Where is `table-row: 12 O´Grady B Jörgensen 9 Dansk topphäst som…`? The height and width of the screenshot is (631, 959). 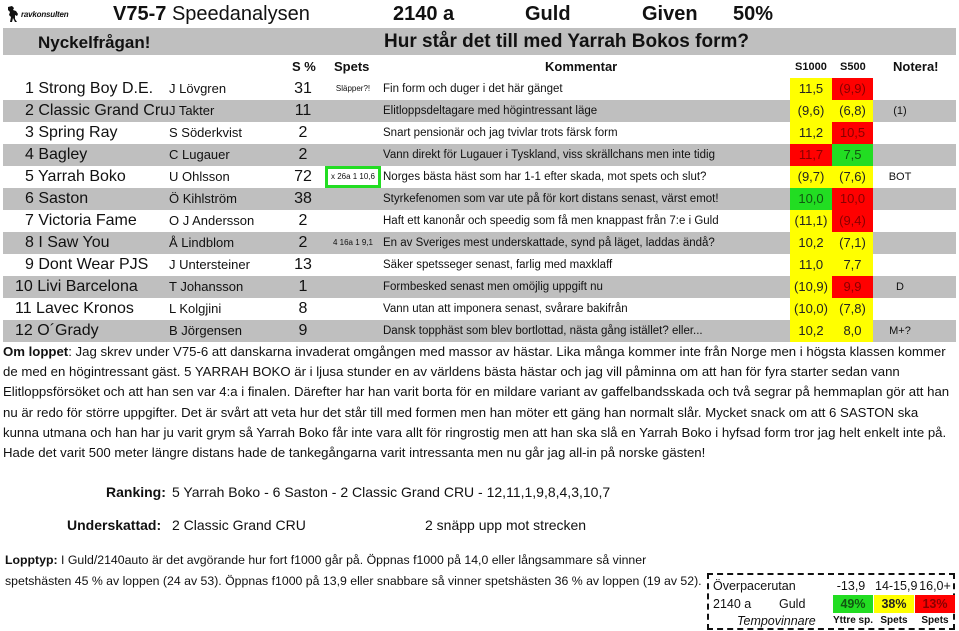
table-row: 12 O´Grady B Jörgensen 9 Dansk topphäst som… is located at coordinates (479, 331).